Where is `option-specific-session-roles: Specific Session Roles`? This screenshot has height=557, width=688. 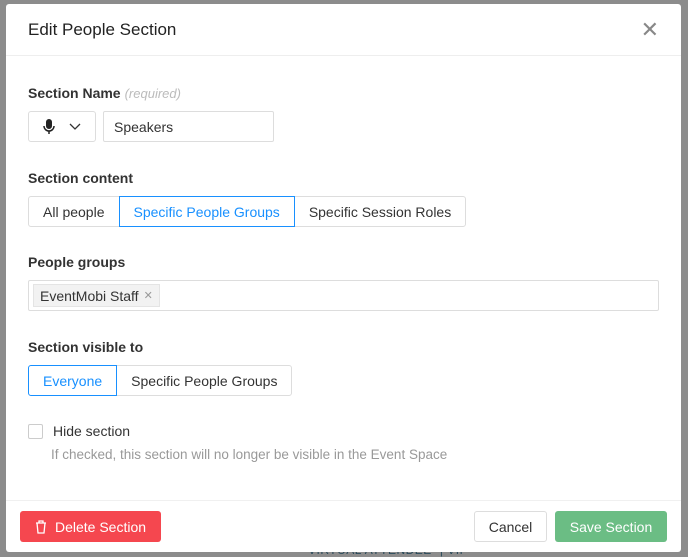
option-specific-session-roles: Specific Session Roles is located at coordinates (380, 211).